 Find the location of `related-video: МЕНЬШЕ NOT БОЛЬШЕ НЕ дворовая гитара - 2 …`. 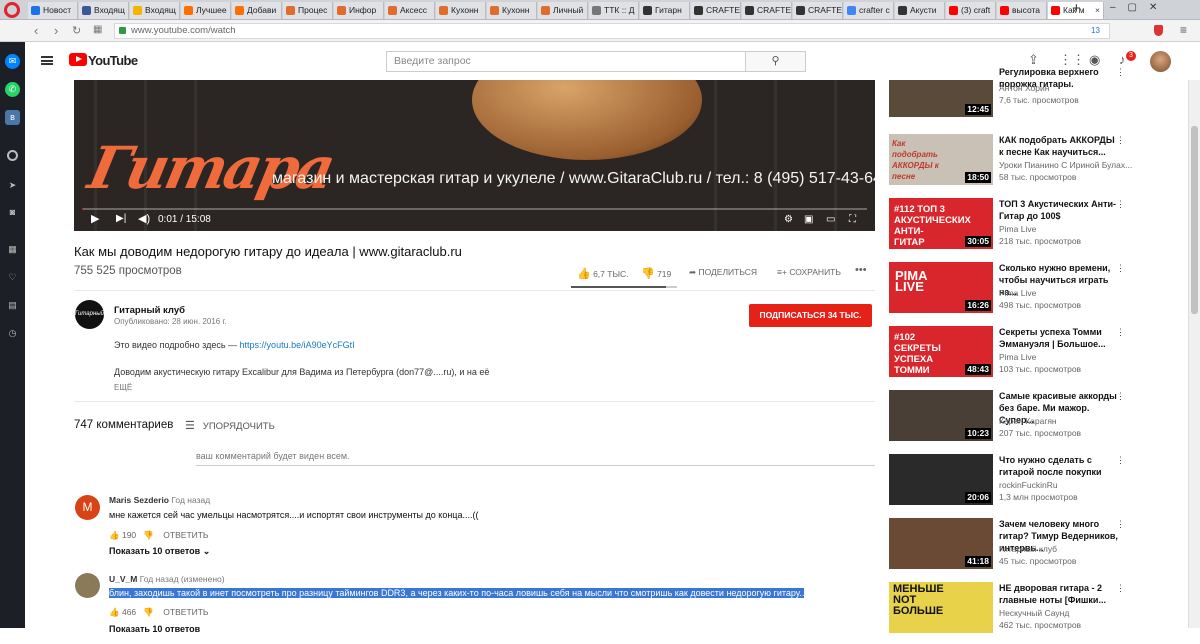

related-video: МЕНЬШЕ NOT БОЛЬШЕ НЕ дворовая гитара - 2 … is located at coordinates (1038, 613).